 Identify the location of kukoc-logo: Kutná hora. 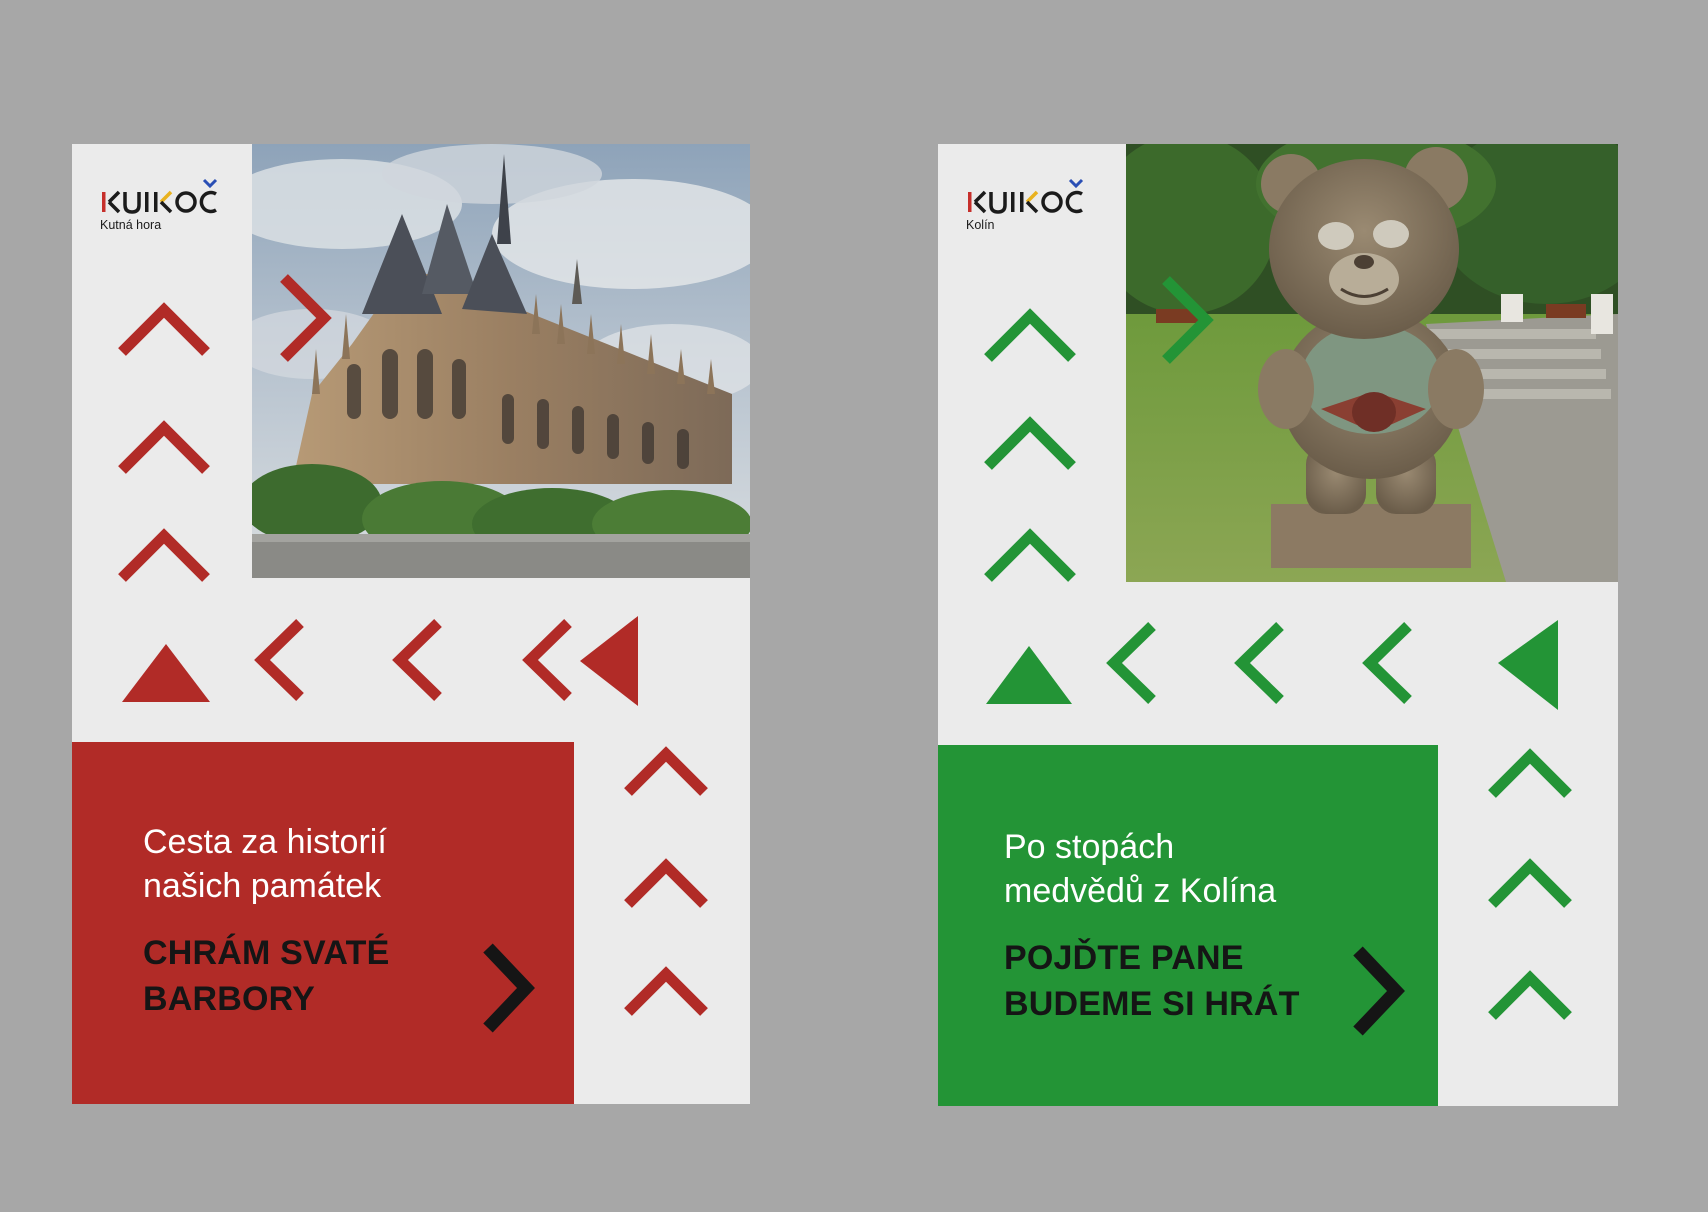
(175, 213).